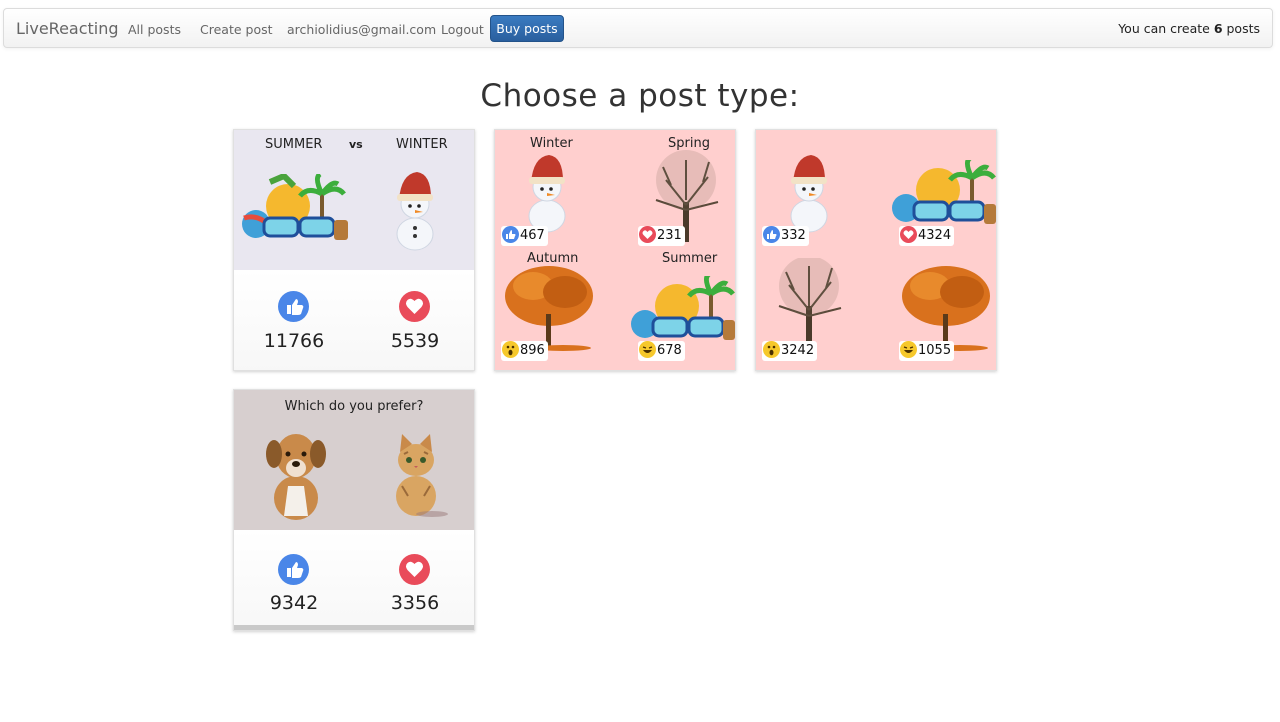 This screenshot has width=1280, height=722. Describe the element at coordinates (689, 143) in the screenshot. I see `label-spring: Spring` at that location.